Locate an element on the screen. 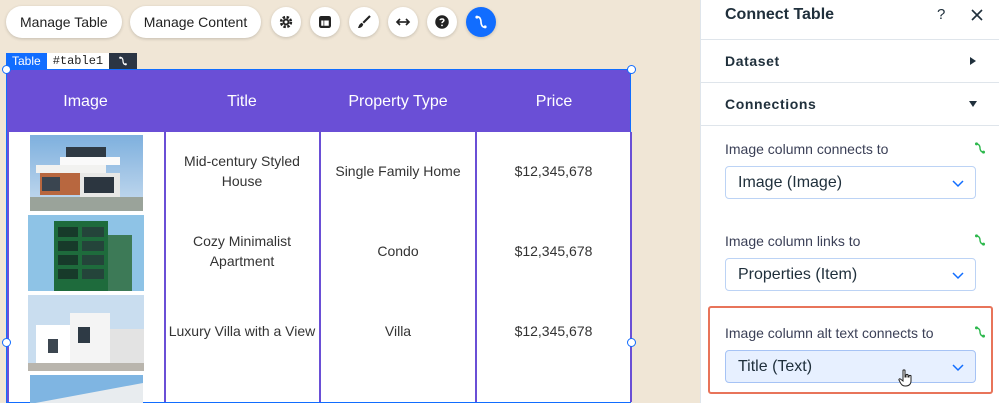  row-property-type: Condo is located at coordinates (398, 251).